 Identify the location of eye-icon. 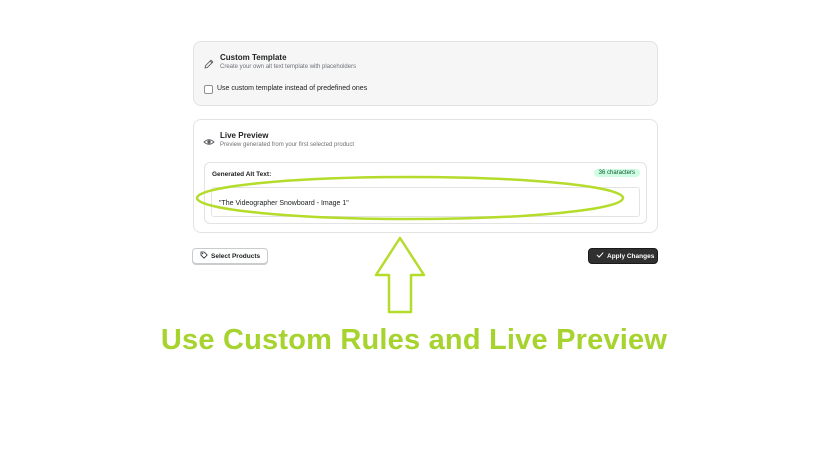
(209, 141).